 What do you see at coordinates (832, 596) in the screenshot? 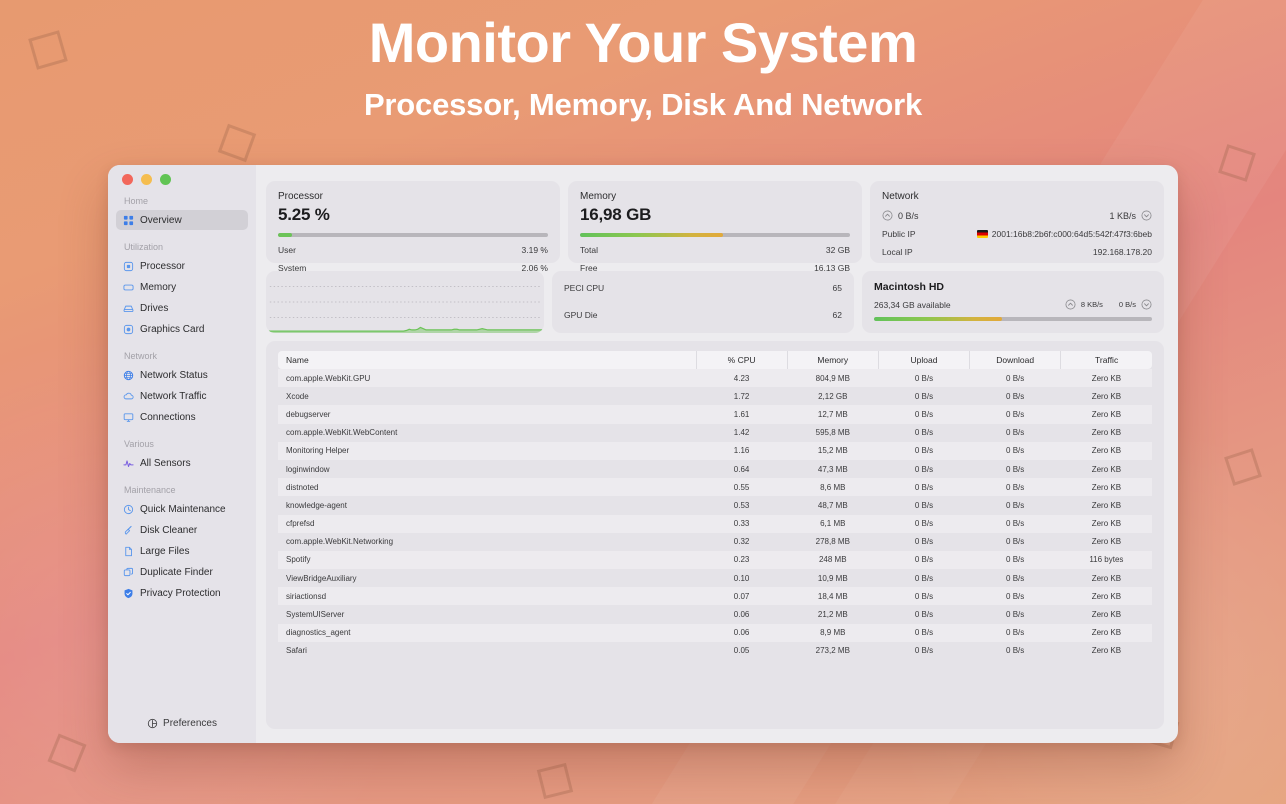
I see `cell-memory: 18,4 MB` at bounding box center [832, 596].